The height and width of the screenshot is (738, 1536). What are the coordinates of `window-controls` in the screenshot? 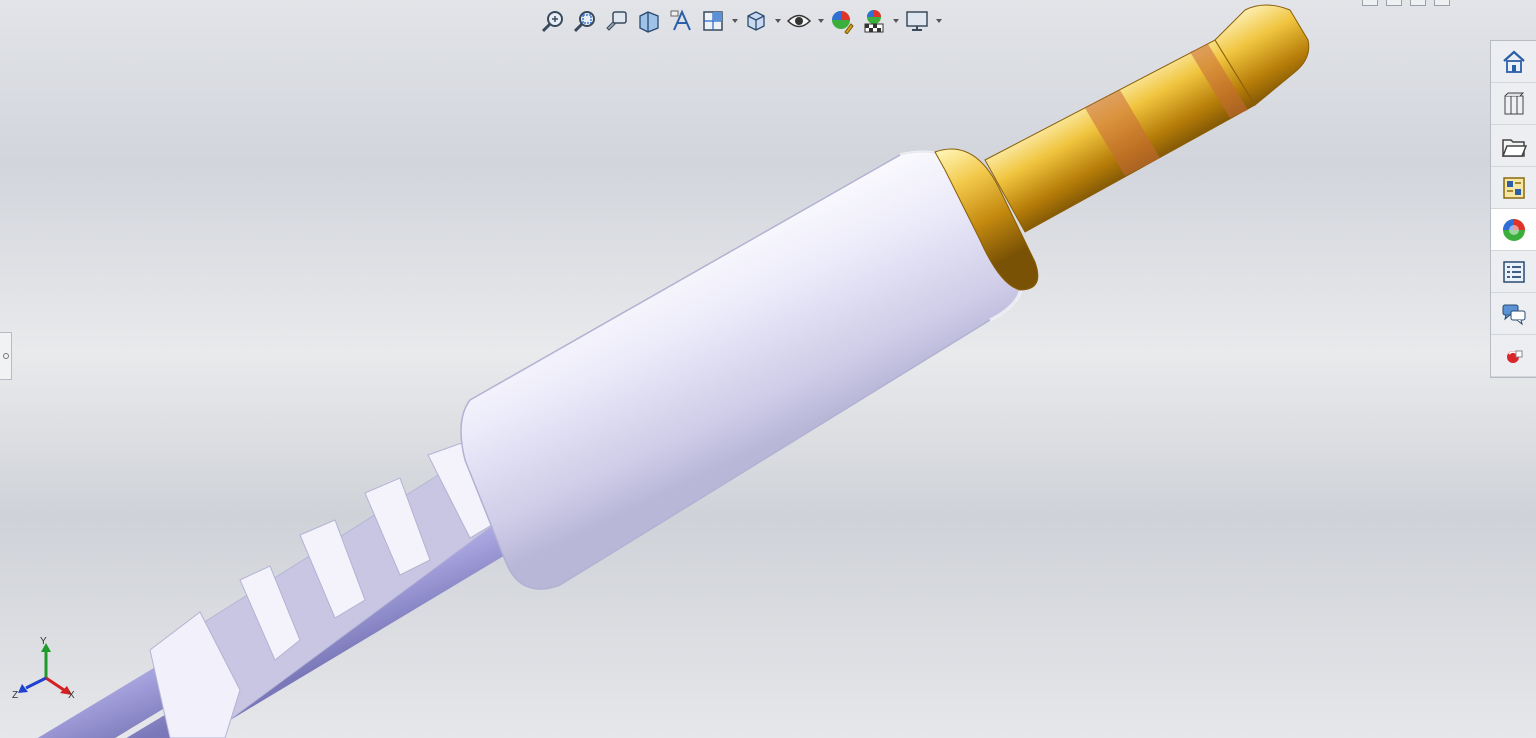 It's located at (1406, 3).